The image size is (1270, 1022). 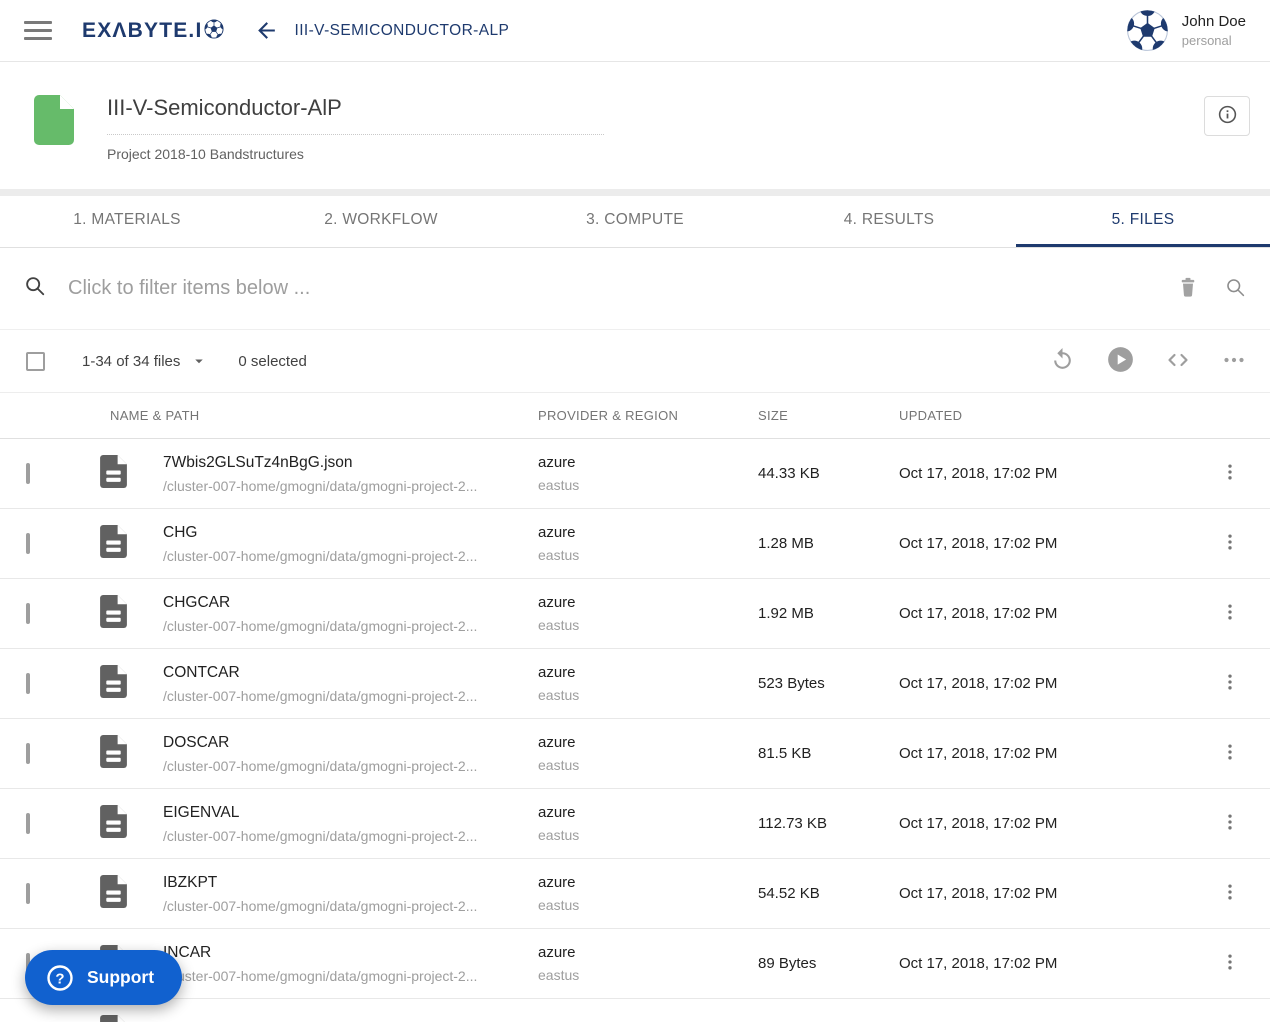 What do you see at coordinates (635, 361) in the screenshot?
I see `list-toolbar: 1-34 of 34 files 0 selected` at bounding box center [635, 361].